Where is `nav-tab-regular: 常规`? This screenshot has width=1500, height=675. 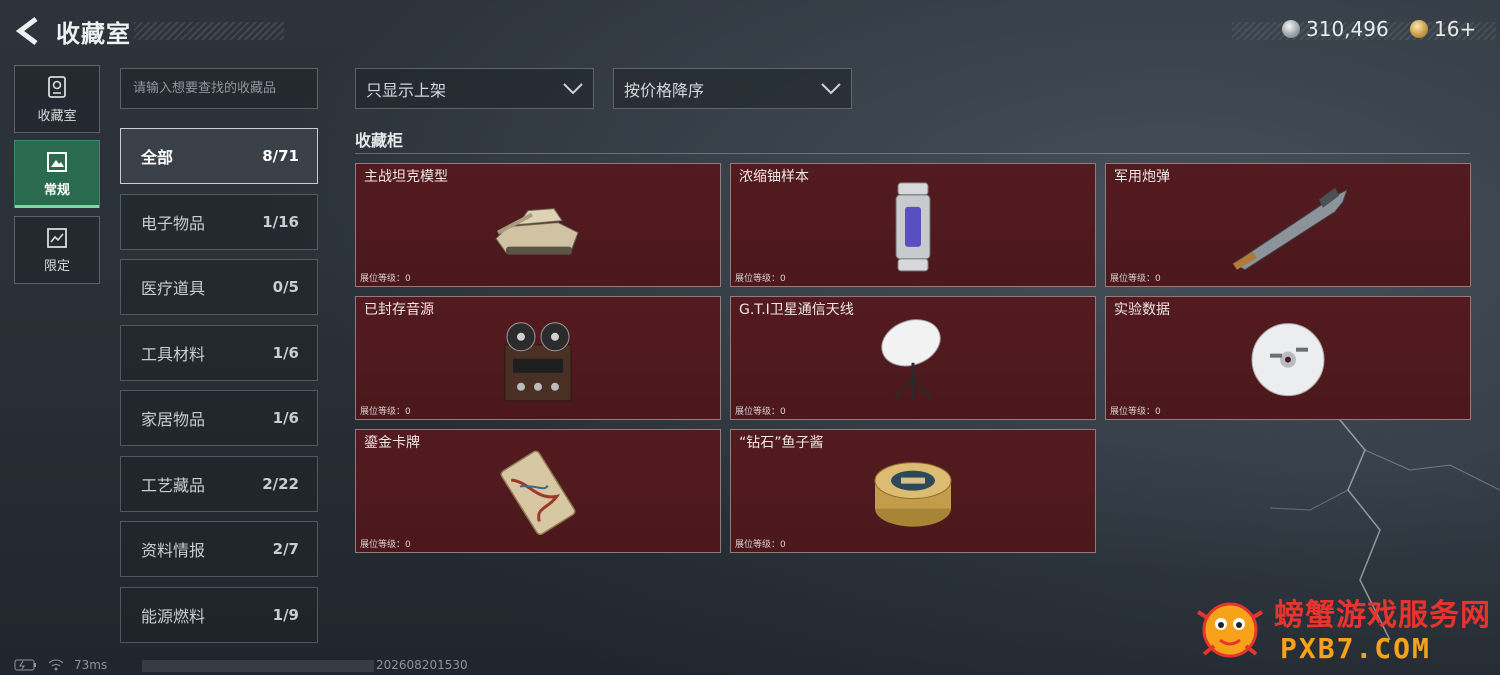 nav-tab-regular: 常规 is located at coordinates (57, 174).